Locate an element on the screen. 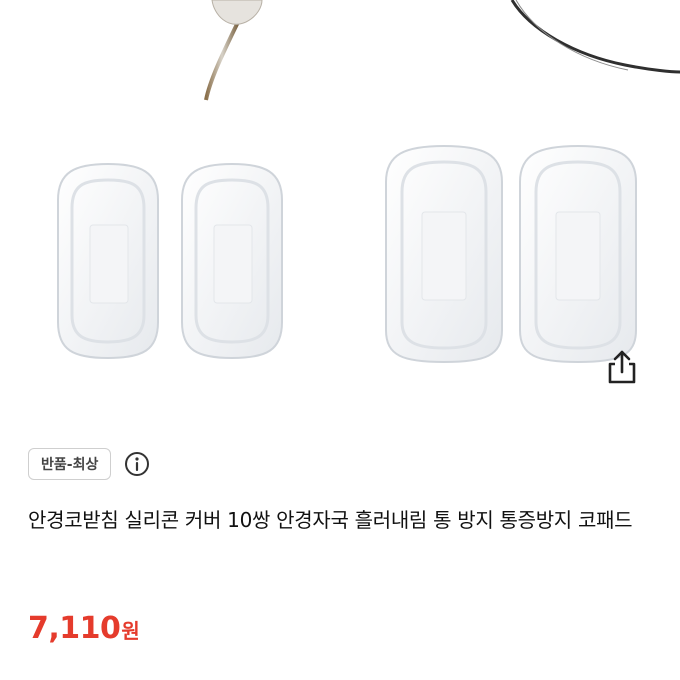 Image resolution: width=680 pixels, height=680 pixels. price-currency: 원 is located at coordinates (130, 631).